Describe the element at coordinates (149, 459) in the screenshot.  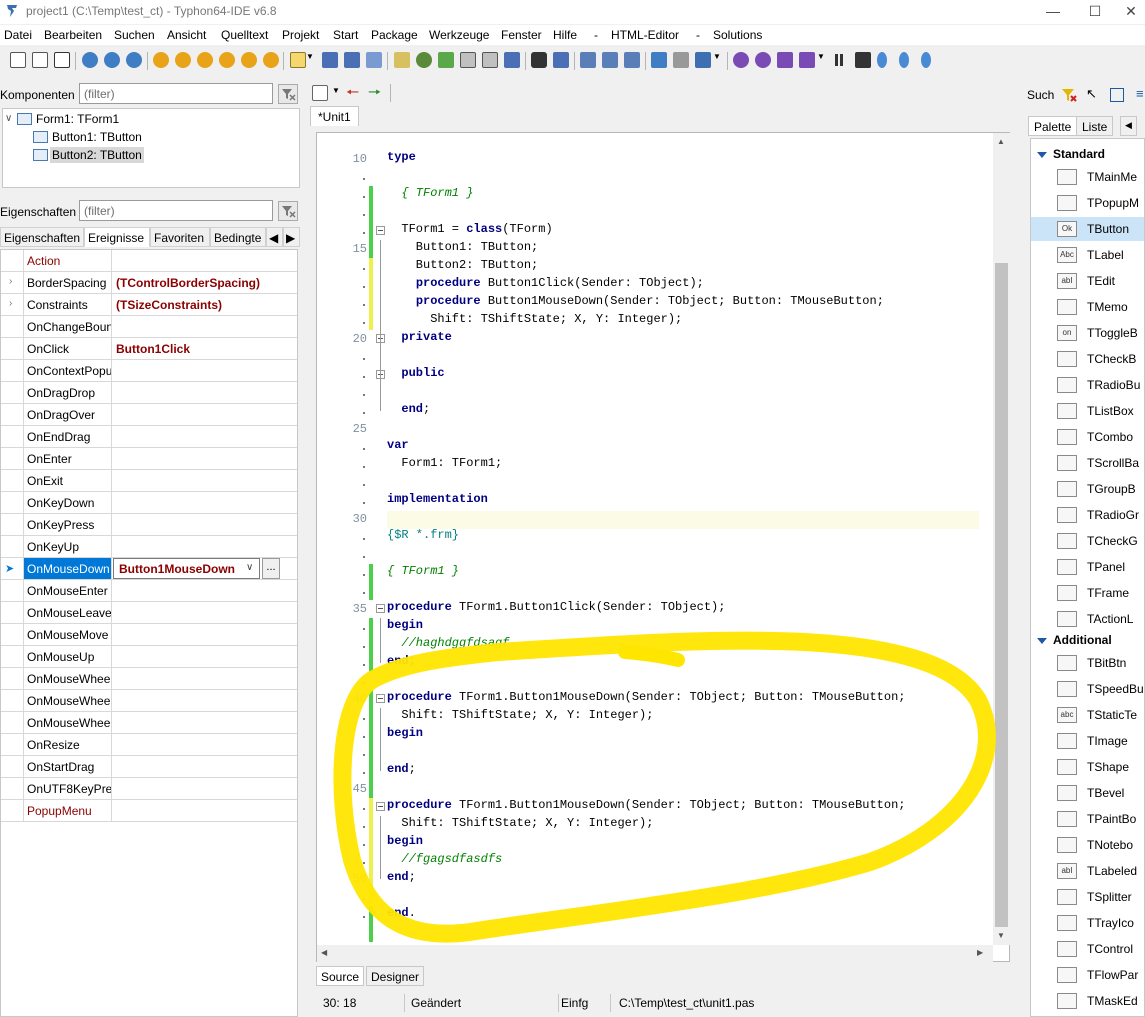
I see `event-row: OnEnter` at that location.